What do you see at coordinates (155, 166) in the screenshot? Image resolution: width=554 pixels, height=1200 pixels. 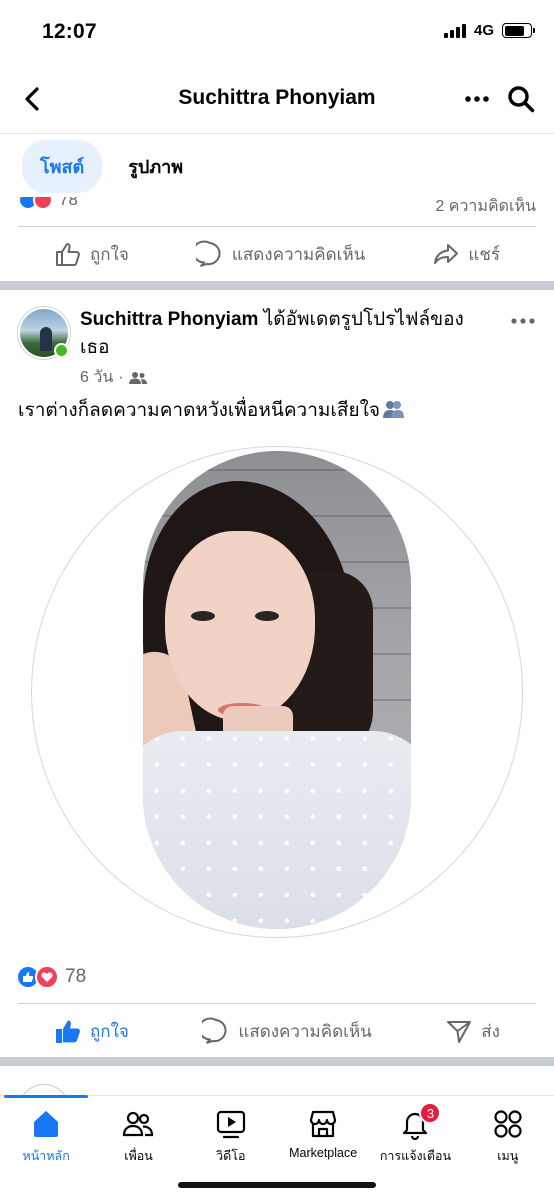 I see `tab-photos: รูปภาพ` at bounding box center [155, 166].